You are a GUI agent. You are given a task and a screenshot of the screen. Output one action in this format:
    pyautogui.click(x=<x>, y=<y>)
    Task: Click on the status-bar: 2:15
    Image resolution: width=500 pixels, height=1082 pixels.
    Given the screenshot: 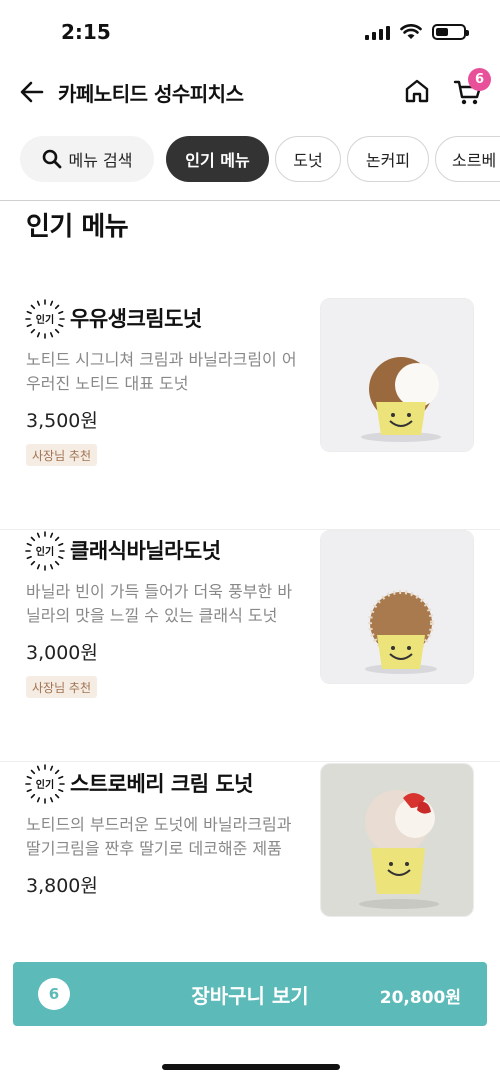 What is the action you would take?
    pyautogui.click(x=250, y=31)
    